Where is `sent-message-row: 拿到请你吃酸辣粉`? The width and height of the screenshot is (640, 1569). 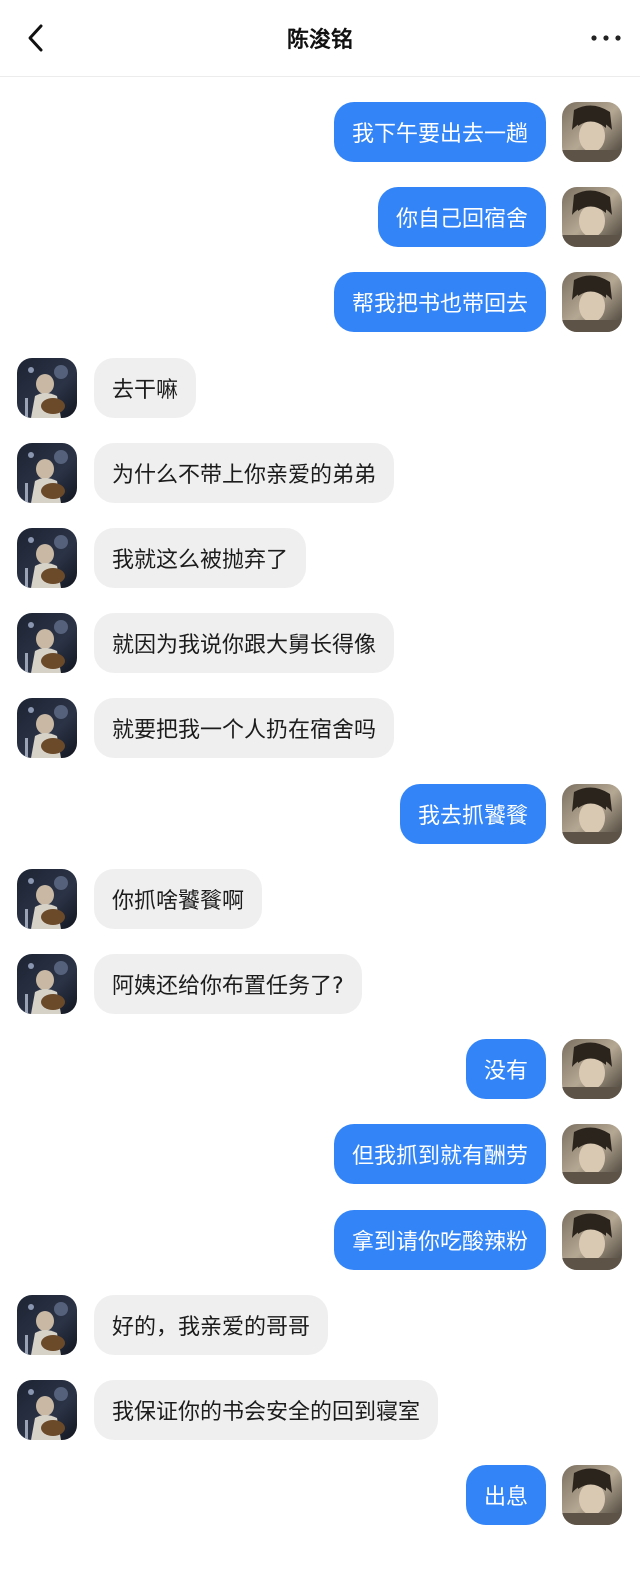 sent-message-row: 拿到请你吃酸辣粉 is located at coordinates (320, 1239).